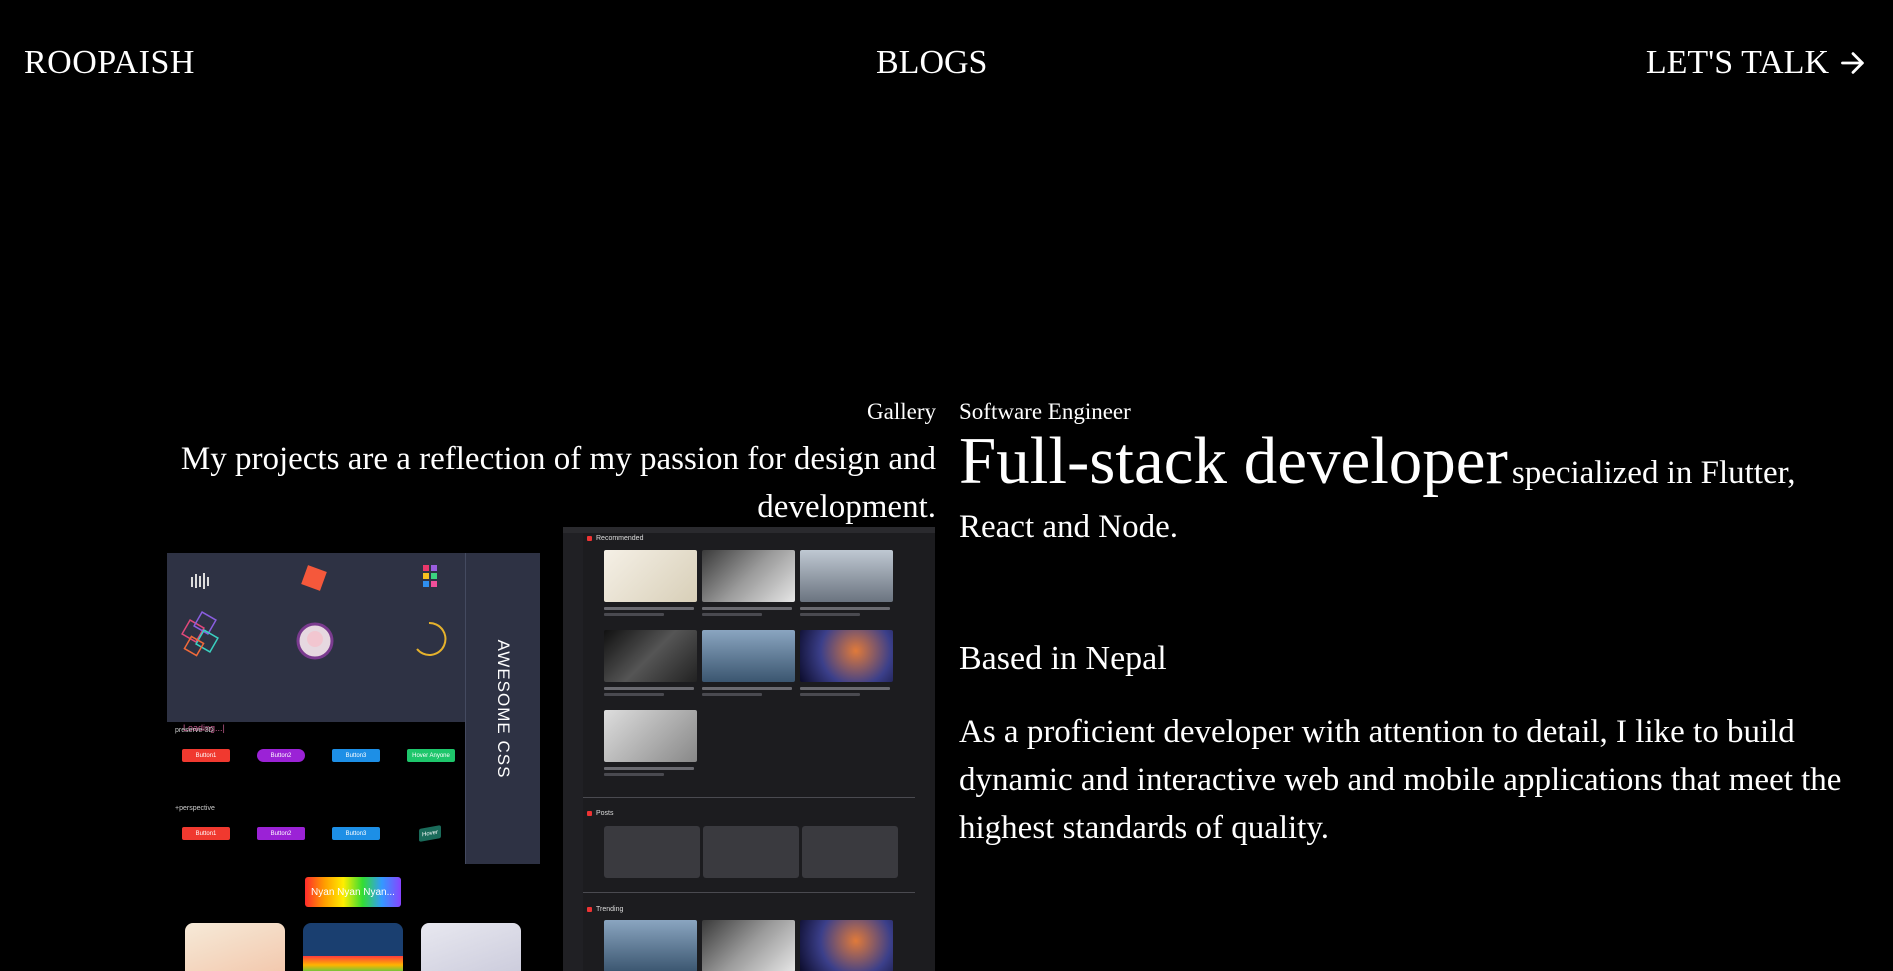 The height and width of the screenshot is (971, 1893). Describe the element at coordinates (605, 909) in the screenshot. I see `video-section-heading: Trending` at that location.